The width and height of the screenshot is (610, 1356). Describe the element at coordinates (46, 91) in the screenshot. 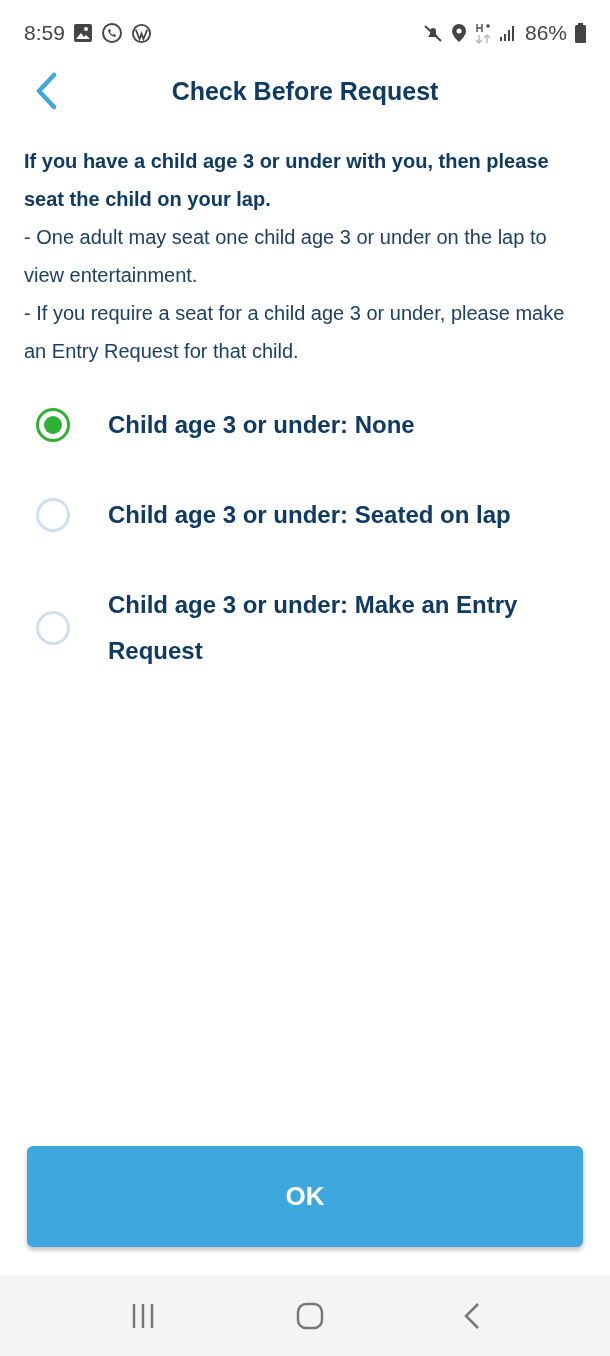

I see `back-chevron-icon` at that location.